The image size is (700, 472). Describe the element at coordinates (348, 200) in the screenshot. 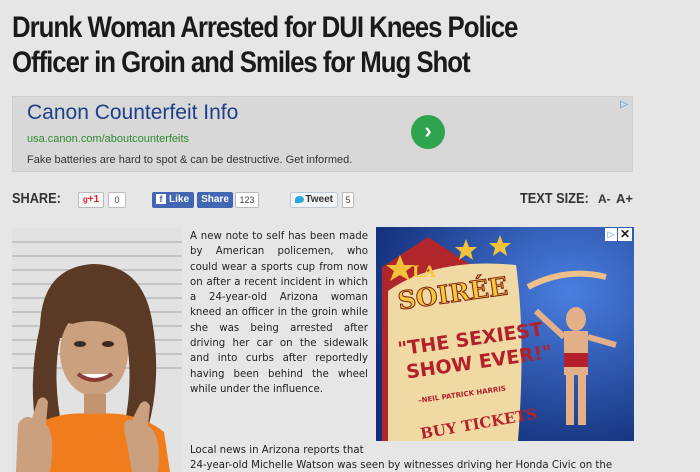

I see `tweet-count: 5` at that location.